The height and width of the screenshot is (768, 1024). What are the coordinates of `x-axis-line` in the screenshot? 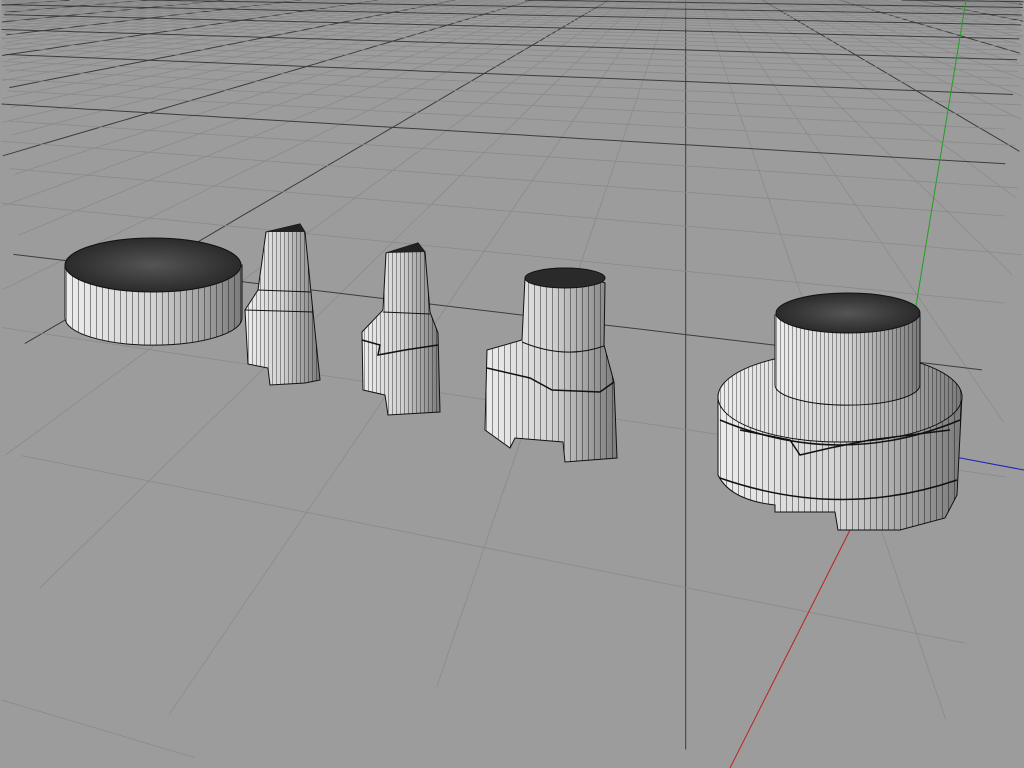 It's located at (790, 648).